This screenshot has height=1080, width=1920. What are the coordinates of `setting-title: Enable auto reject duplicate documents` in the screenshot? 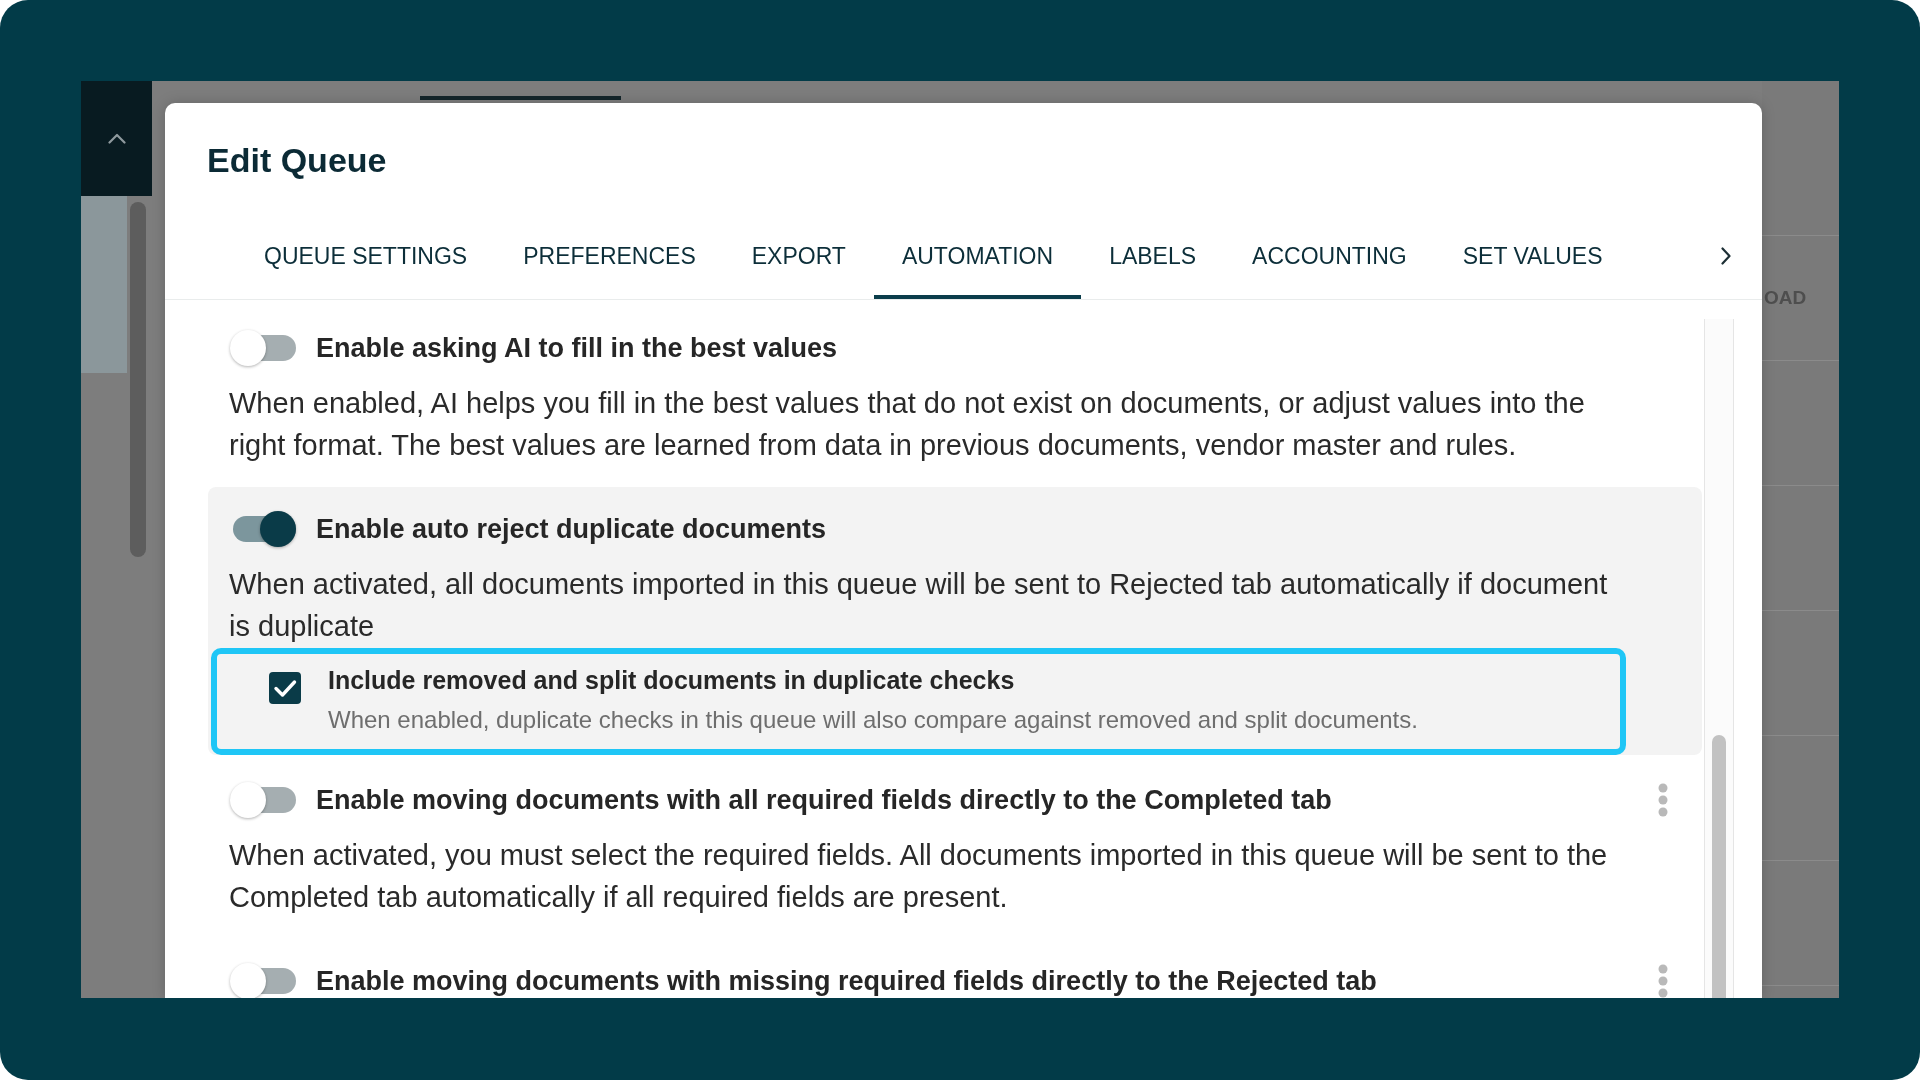 It's located at (571, 529).